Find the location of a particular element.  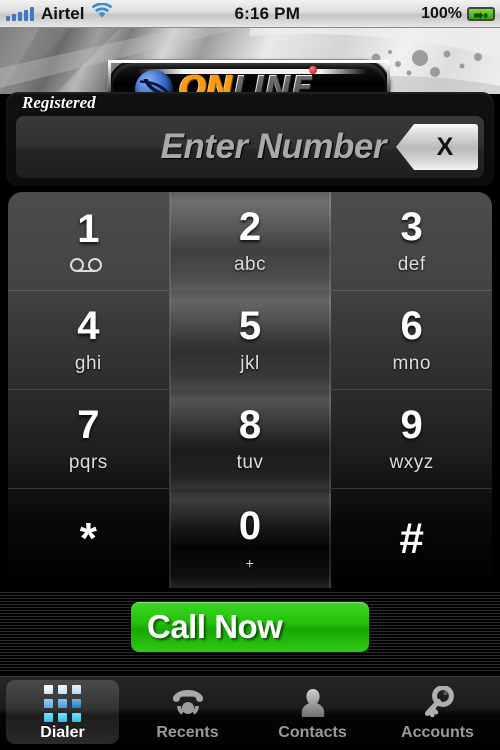

keypad-key-letters: jkl is located at coordinates (250, 363).